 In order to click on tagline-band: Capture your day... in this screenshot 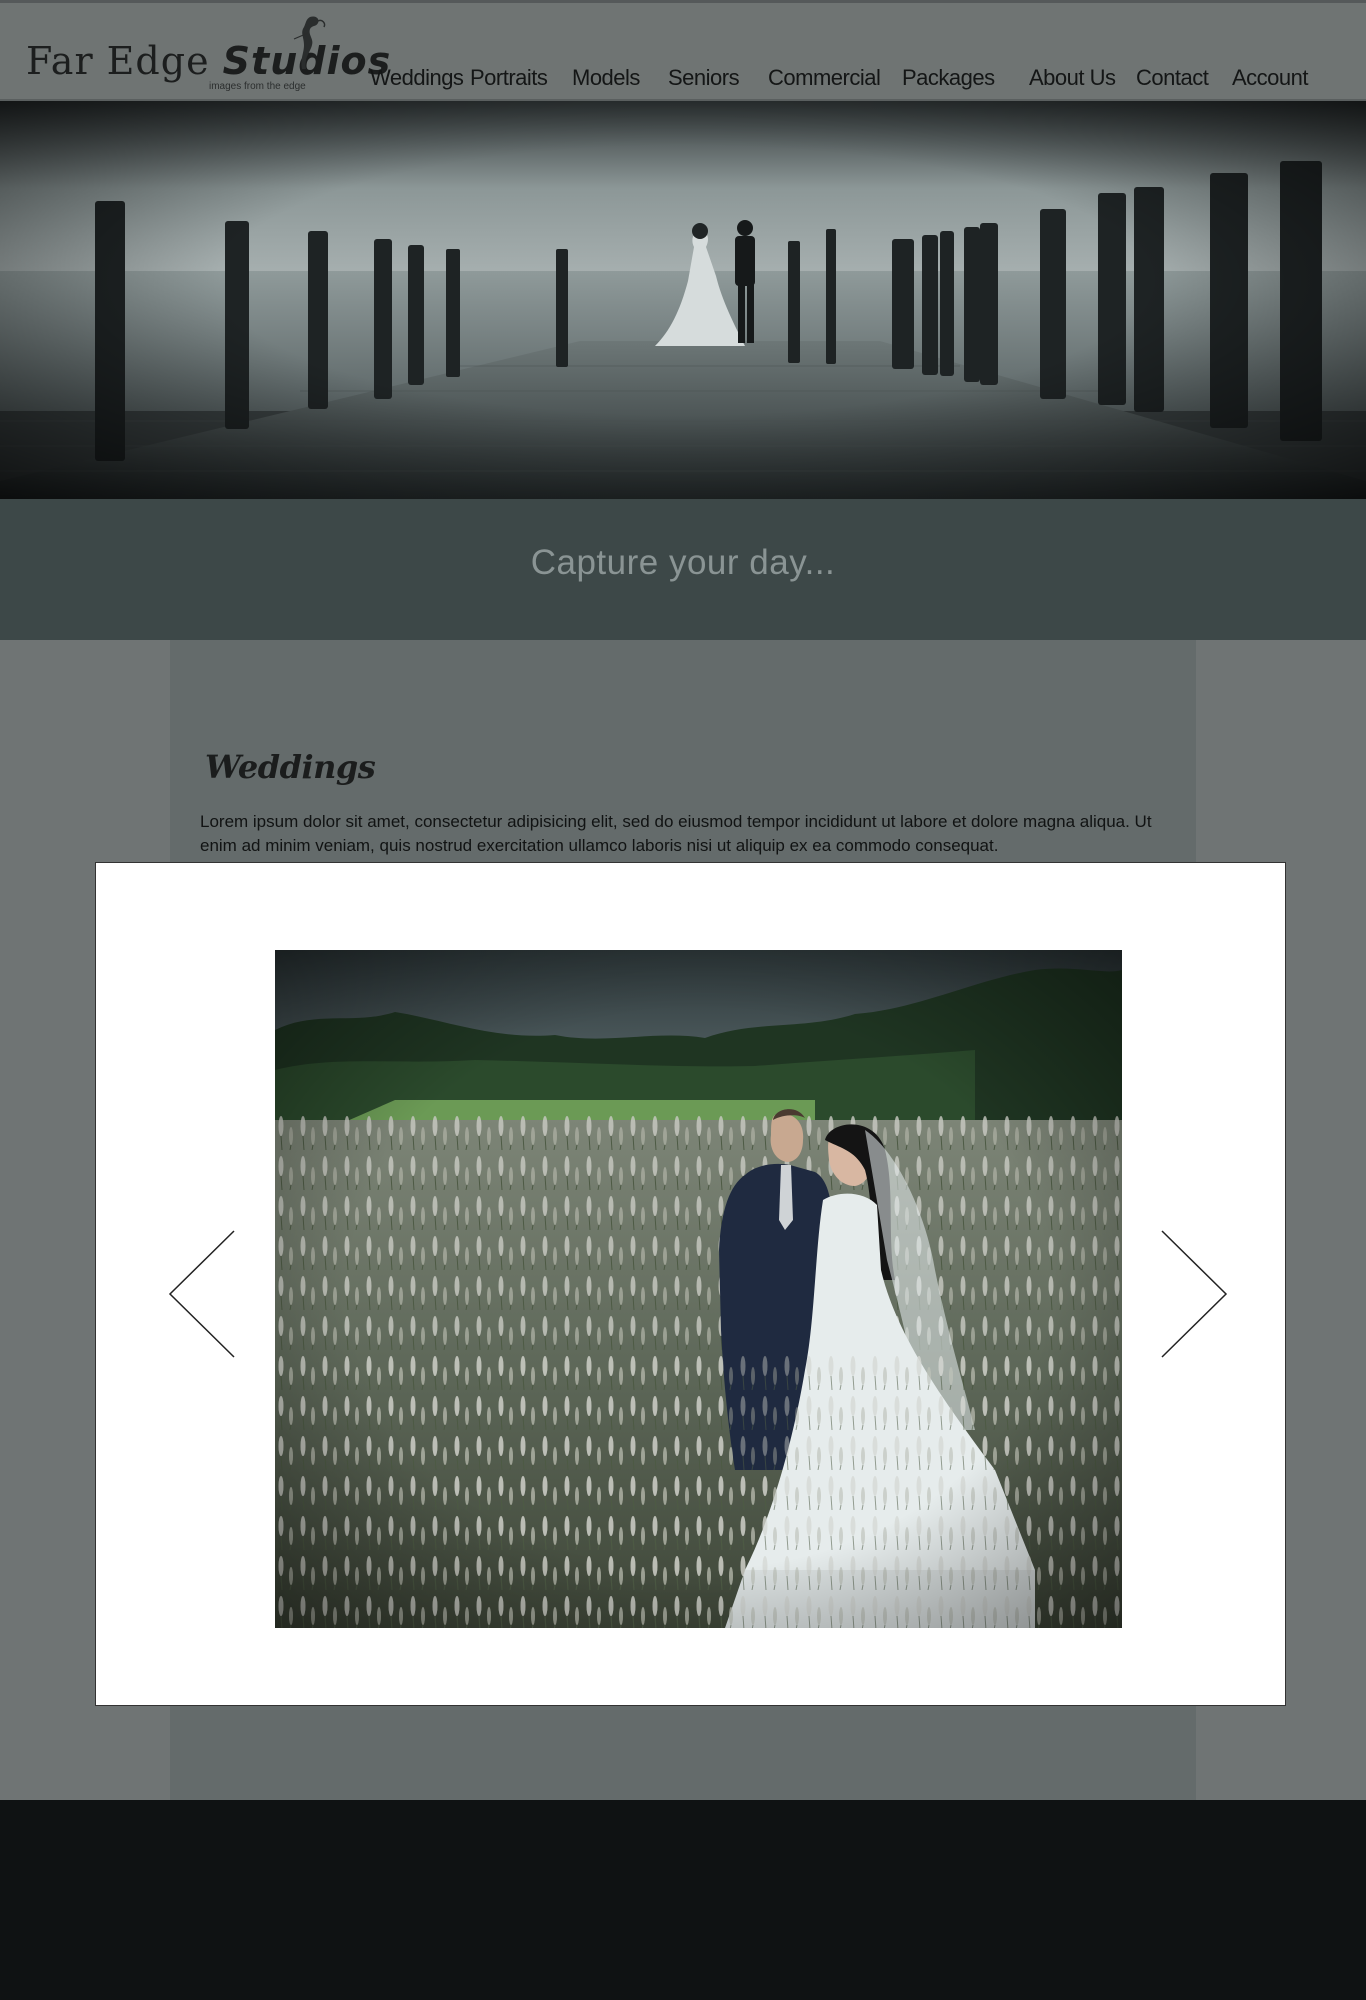, I will do `click(683, 569)`.